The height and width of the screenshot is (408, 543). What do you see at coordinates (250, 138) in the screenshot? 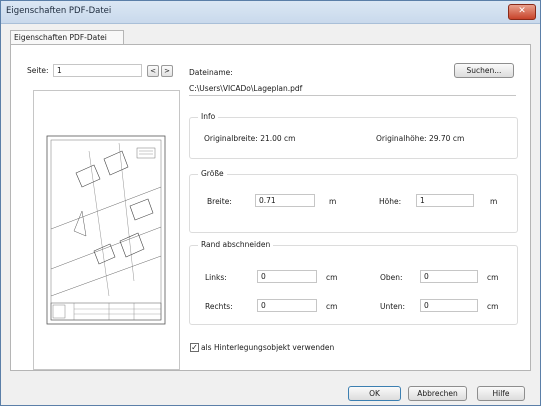
I see `original-width: Originalbreite: 21.00 cm` at bounding box center [250, 138].